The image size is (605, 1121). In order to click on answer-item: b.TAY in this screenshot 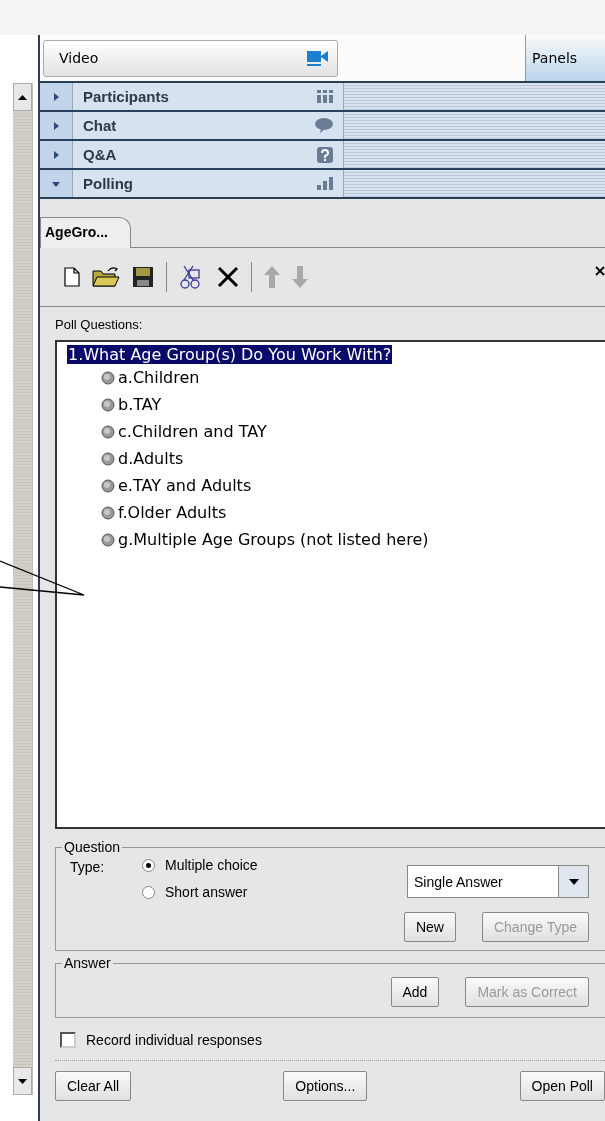, I will do `click(140, 404)`.